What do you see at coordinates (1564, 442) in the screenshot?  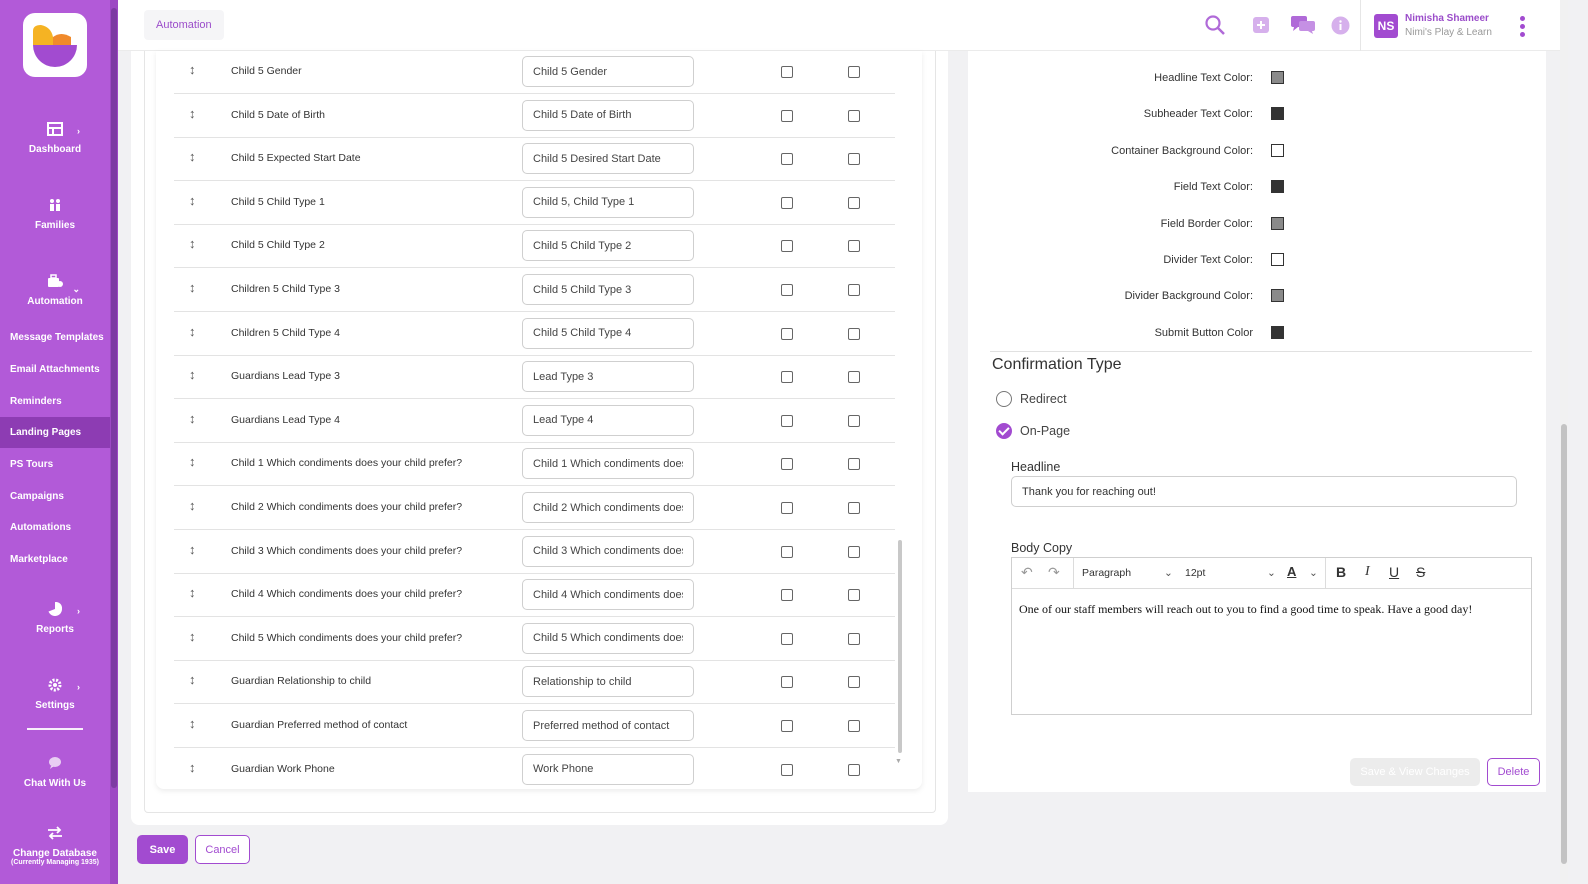 I see `page-scrollbar` at bounding box center [1564, 442].